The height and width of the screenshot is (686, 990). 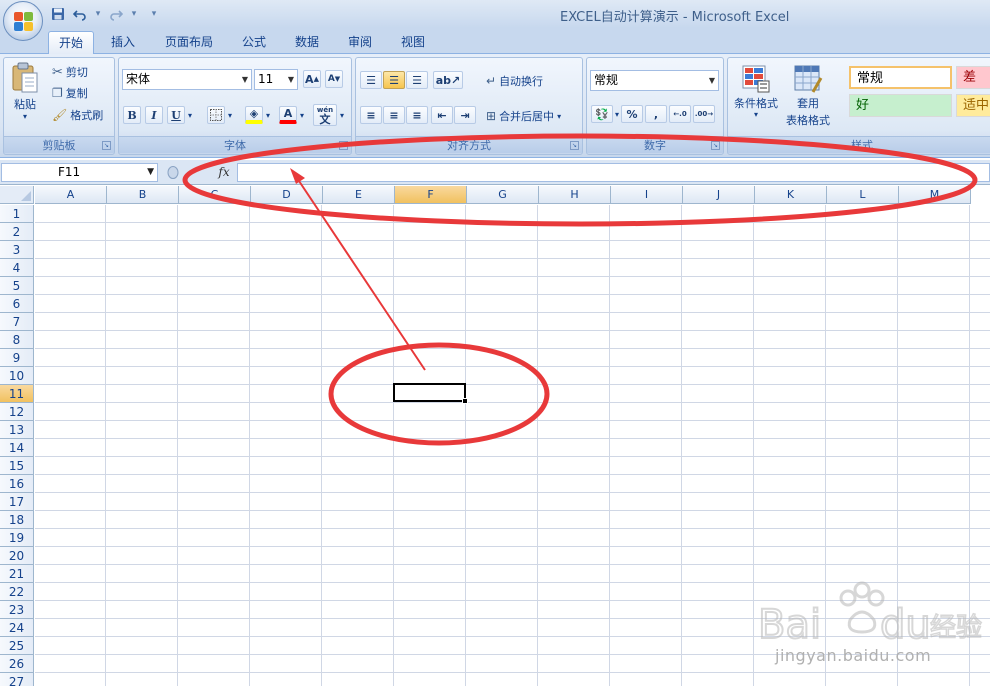 I want to click on row-header-26: 26, so click(x=17, y=664).